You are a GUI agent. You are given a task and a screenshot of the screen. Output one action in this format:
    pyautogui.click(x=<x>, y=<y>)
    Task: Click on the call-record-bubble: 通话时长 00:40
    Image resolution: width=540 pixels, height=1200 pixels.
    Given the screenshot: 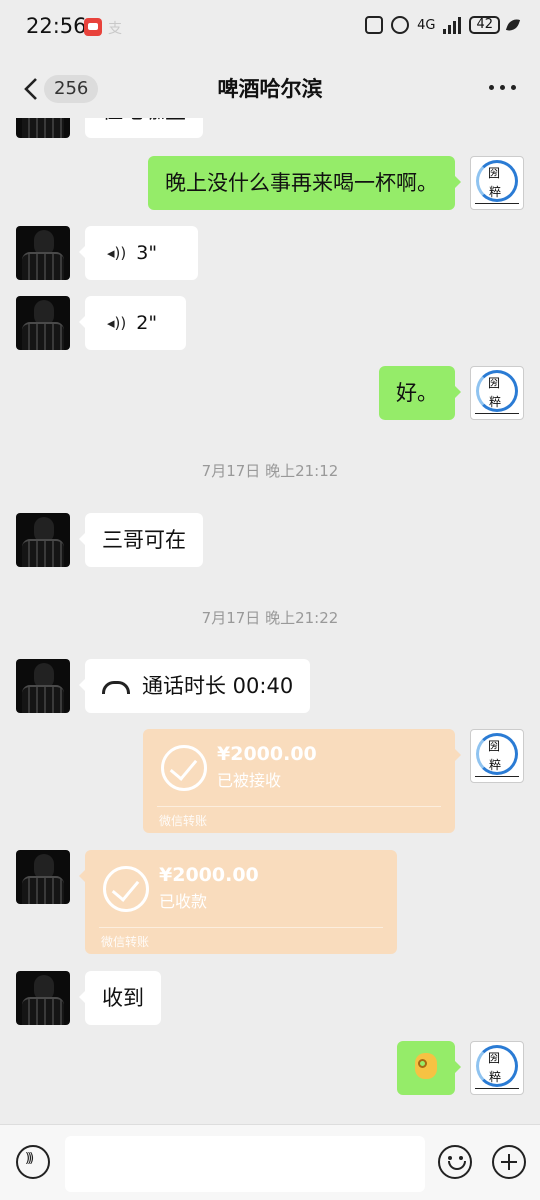 What is the action you would take?
    pyautogui.click(x=194, y=686)
    